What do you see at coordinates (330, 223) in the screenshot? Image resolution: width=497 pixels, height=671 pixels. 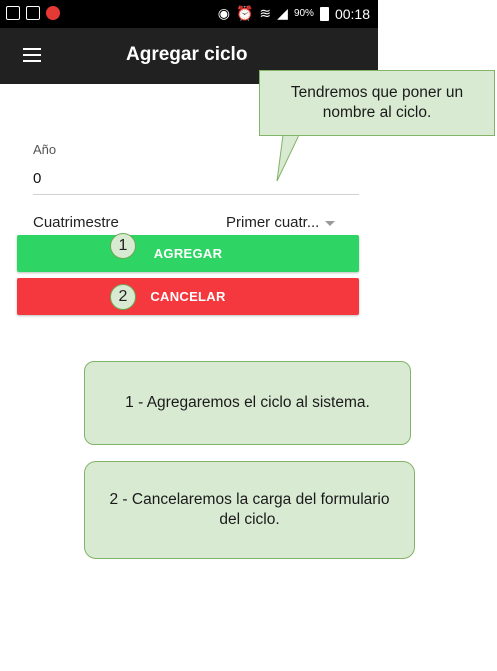 I see `dropdown-arrow-icon` at bounding box center [330, 223].